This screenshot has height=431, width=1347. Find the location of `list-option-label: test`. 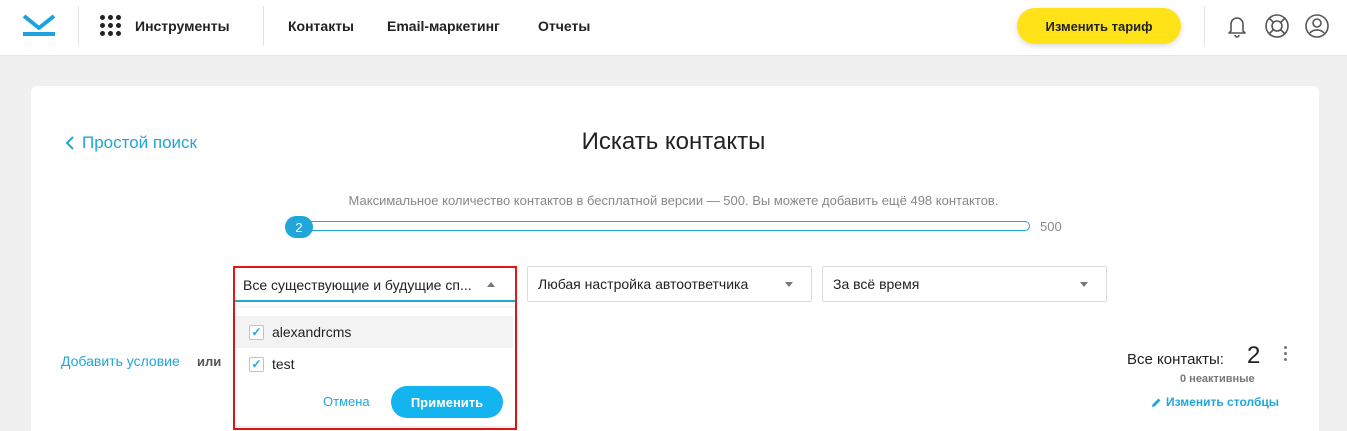

list-option-label: test is located at coordinates (283, 364).